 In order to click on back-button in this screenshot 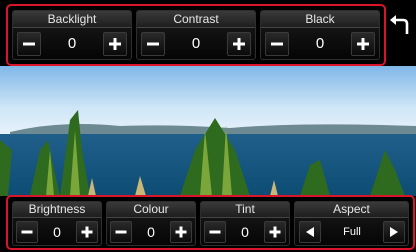, I will do `click(400, 25)`.